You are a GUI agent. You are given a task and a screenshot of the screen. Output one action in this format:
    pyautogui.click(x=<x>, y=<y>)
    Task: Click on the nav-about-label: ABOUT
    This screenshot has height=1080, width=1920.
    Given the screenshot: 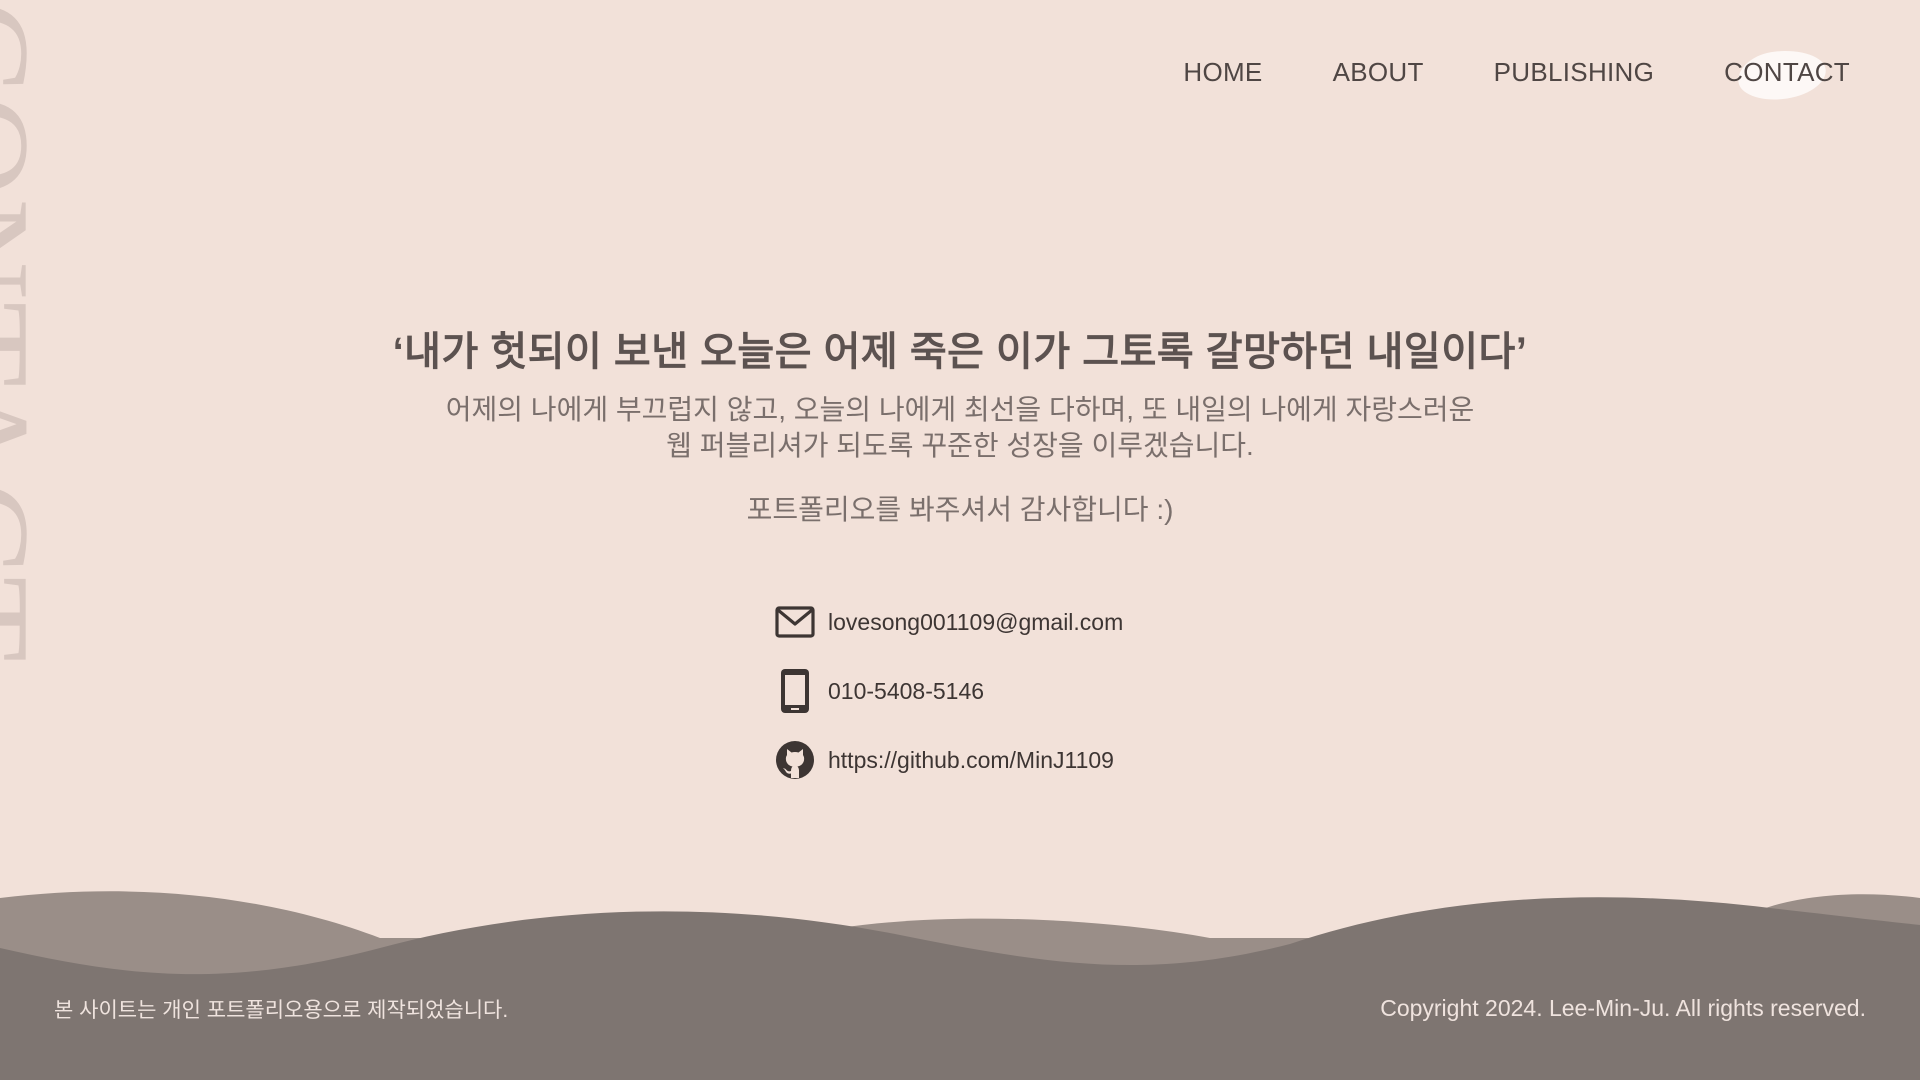 What is the action you would take?
    pyautogui.click(x=1378, y=72)
    